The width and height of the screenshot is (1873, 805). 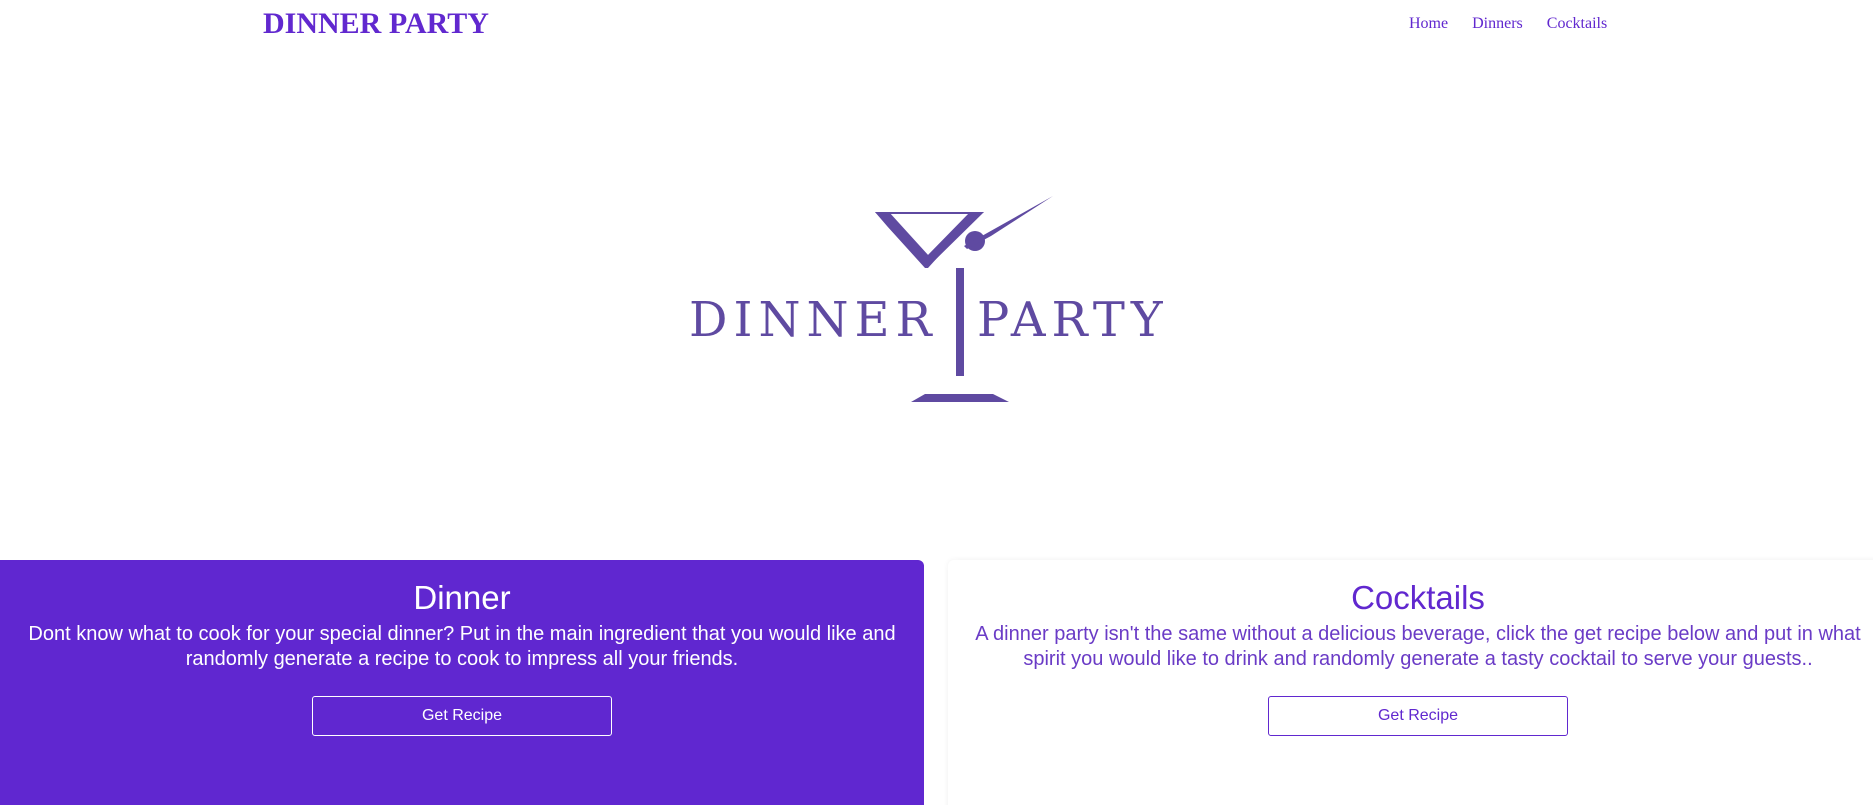 I want to click on cocktails-get-recipe-button: Get Recipe, so click(x=1418, y=716).